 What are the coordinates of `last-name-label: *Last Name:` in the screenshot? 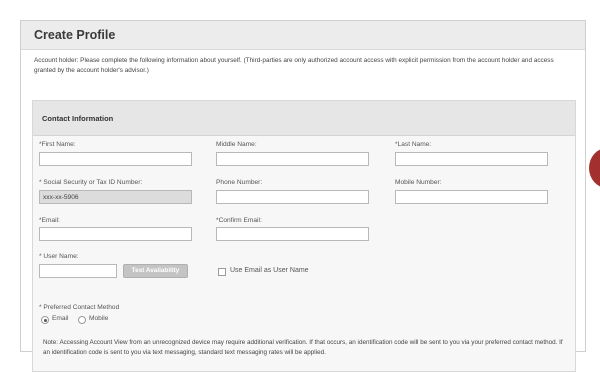 It's located at (413, 144).